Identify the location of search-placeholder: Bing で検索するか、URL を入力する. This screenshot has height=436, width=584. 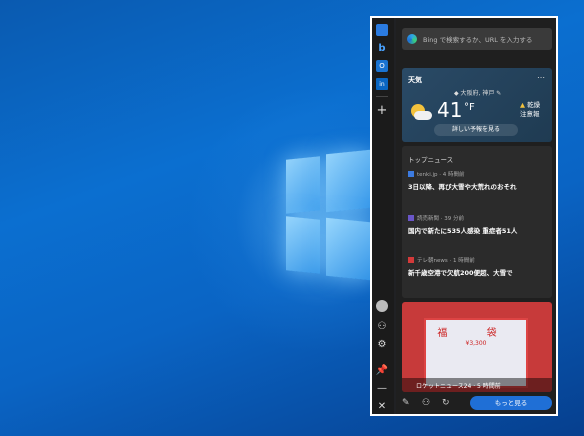
(478, 40).